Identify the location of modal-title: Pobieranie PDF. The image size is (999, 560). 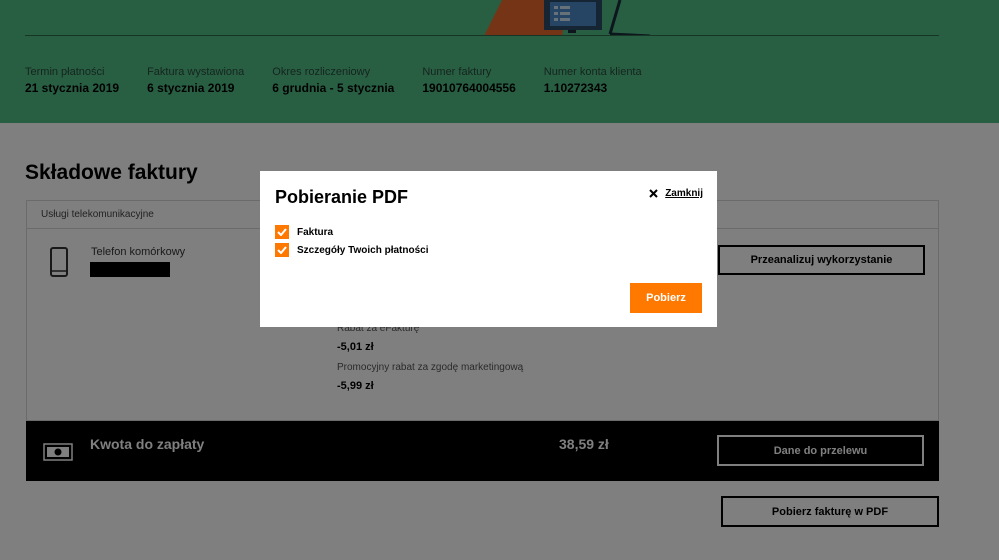
(342, 197).